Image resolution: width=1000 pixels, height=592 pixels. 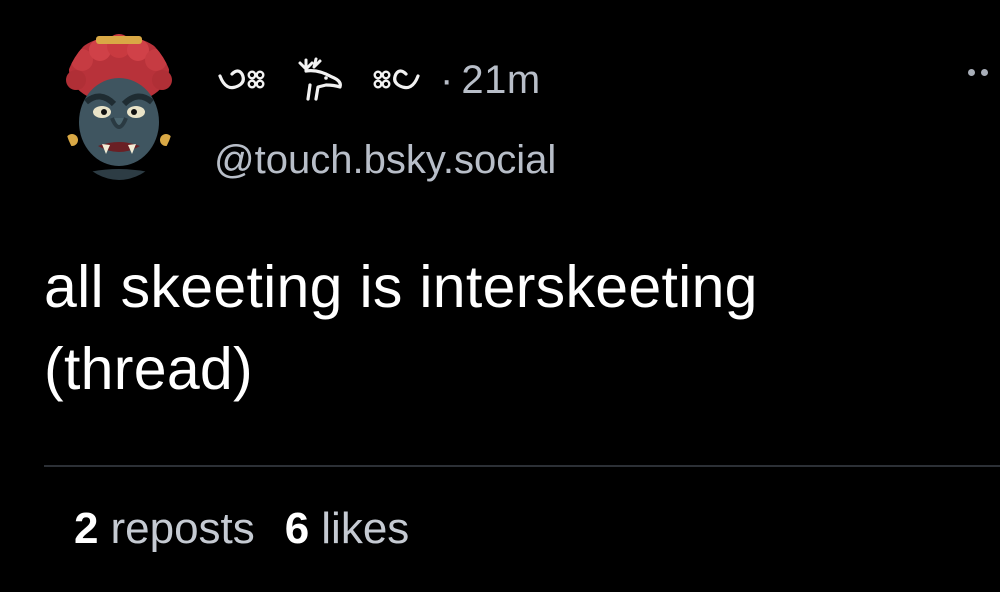 What do you see at coordinates (365, 528) in the screenshot?
I see `likes-label: likes` at bounding box center [365, 528].